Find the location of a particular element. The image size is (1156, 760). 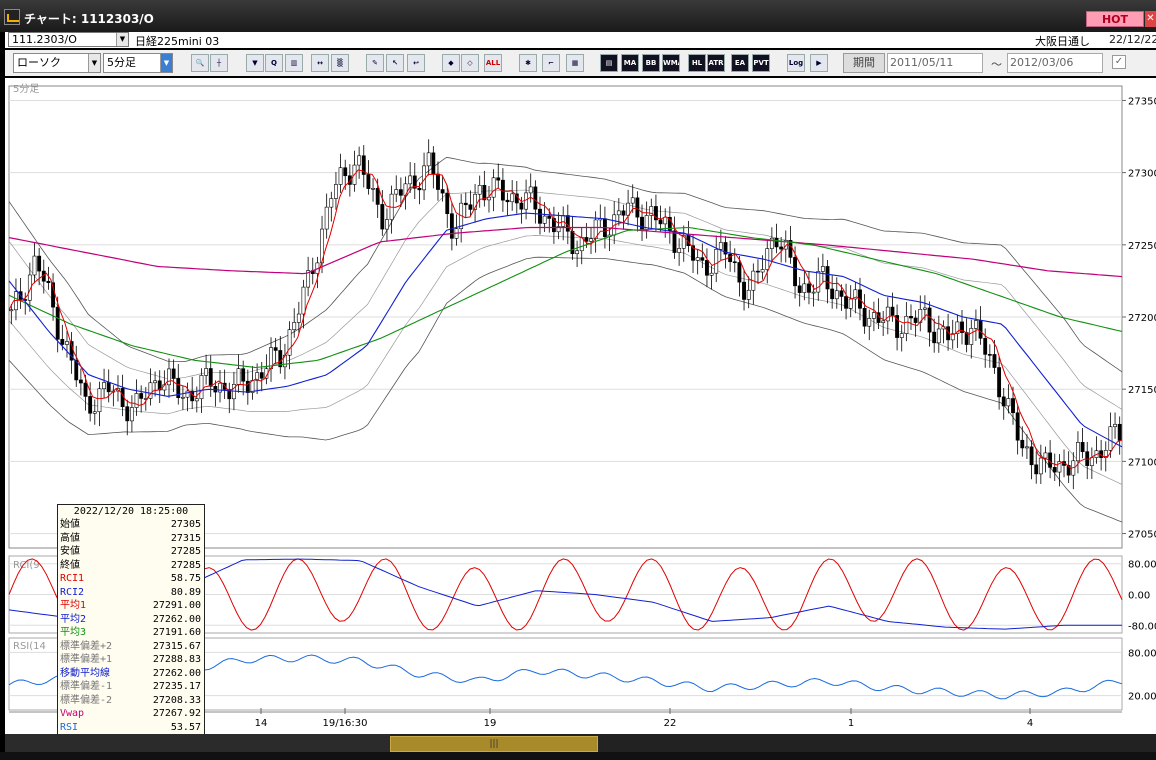

zoom-icon: Q is located at coordinates (274, 63).